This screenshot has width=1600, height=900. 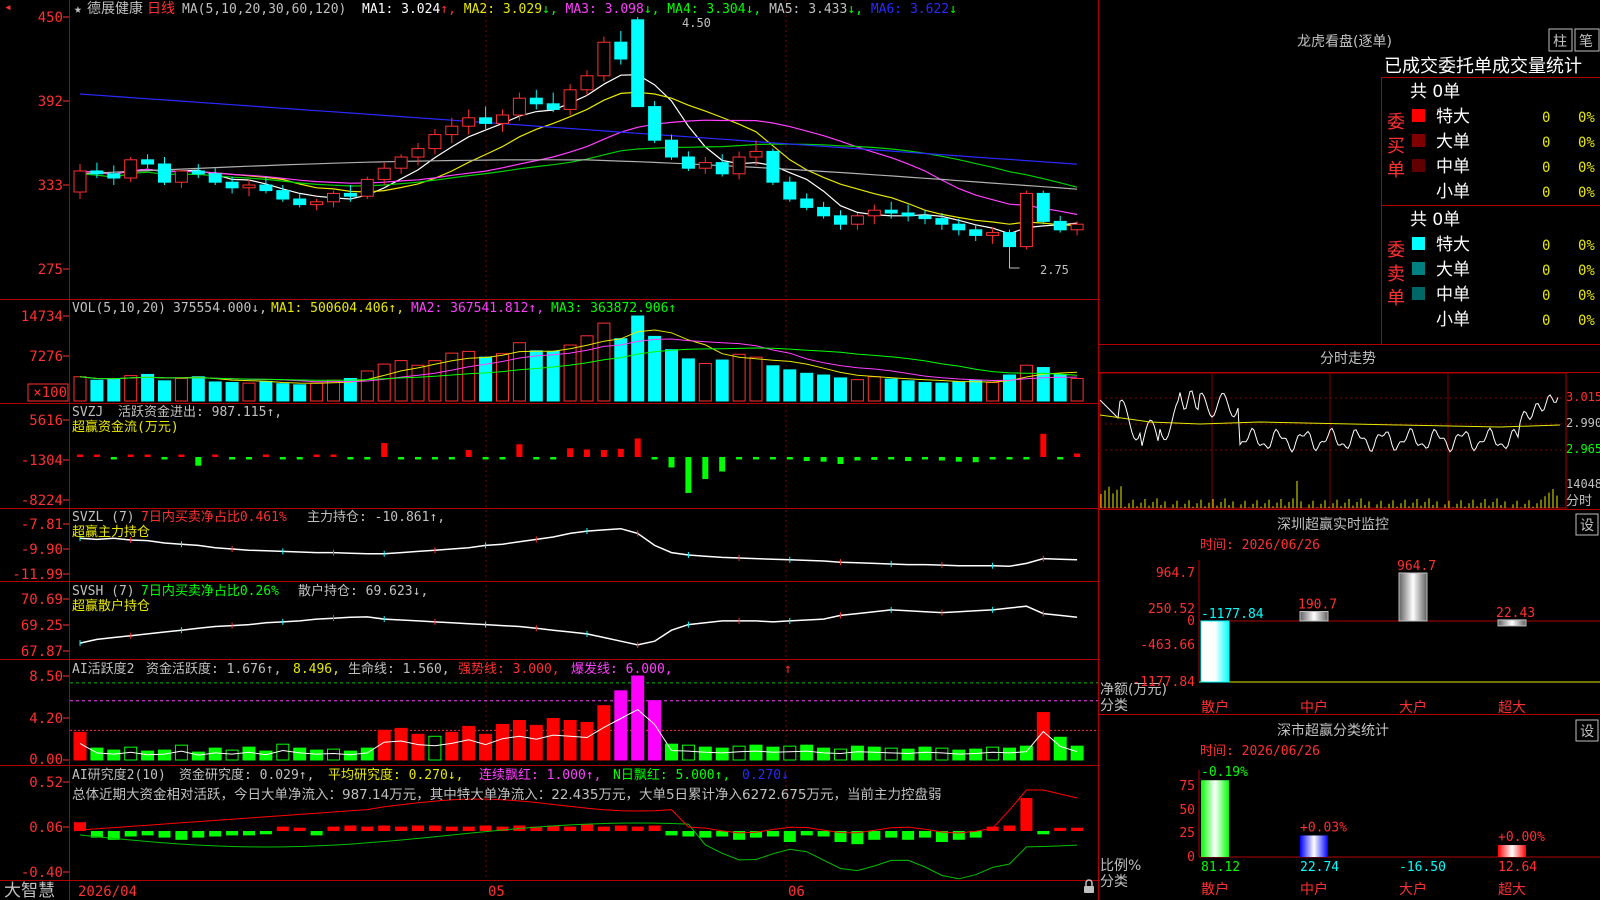 I want to click on svsh-tick: 69.25, so click(x=42, y=626).